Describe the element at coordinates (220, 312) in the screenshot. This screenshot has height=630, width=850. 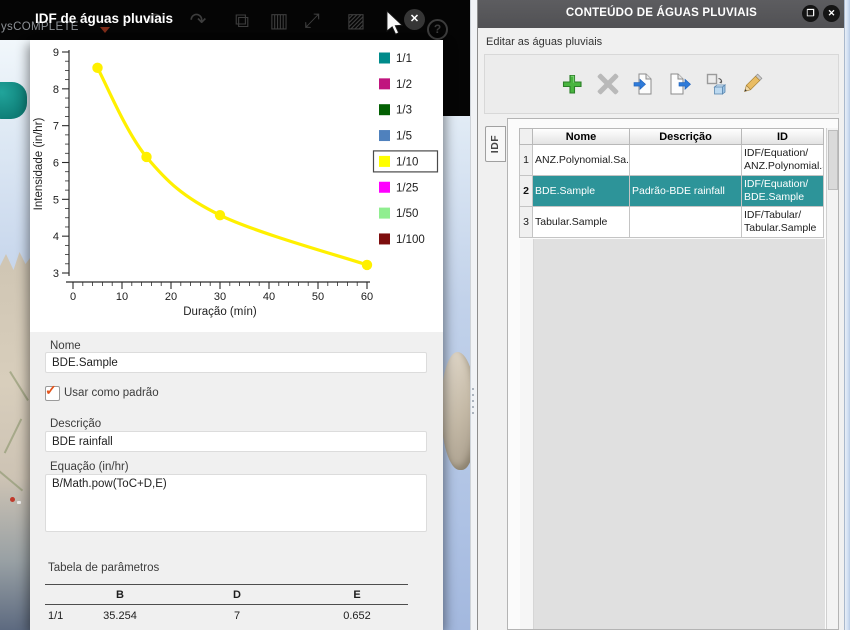
I see `svg-text: Duração (mín)` at that location.